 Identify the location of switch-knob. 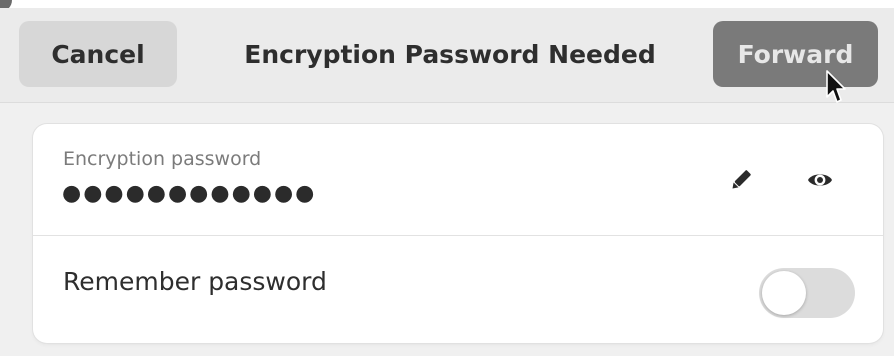
(784, 293).